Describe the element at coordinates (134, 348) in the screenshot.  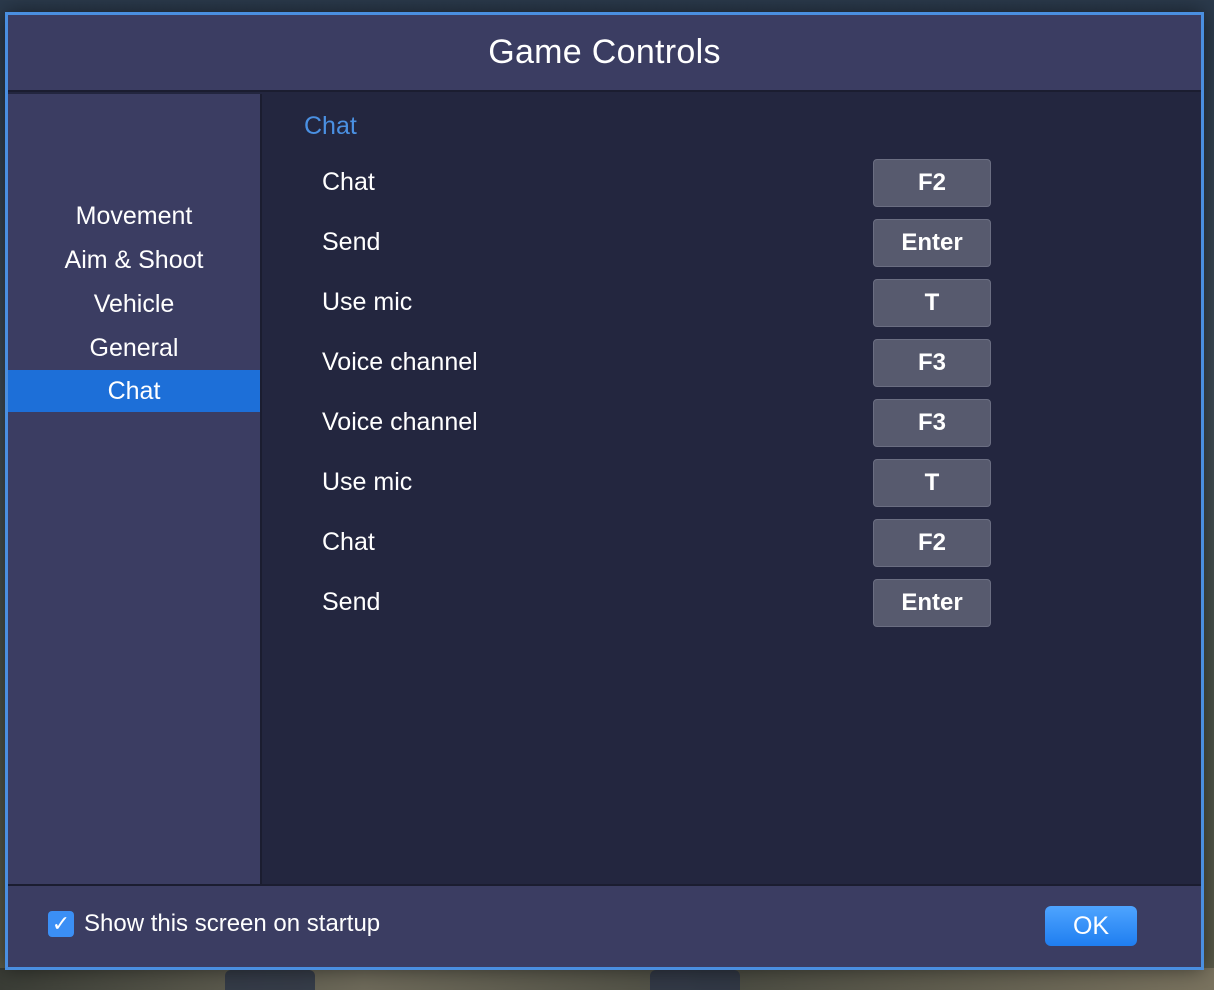
I see `sidebar-item-general: General` at that location.